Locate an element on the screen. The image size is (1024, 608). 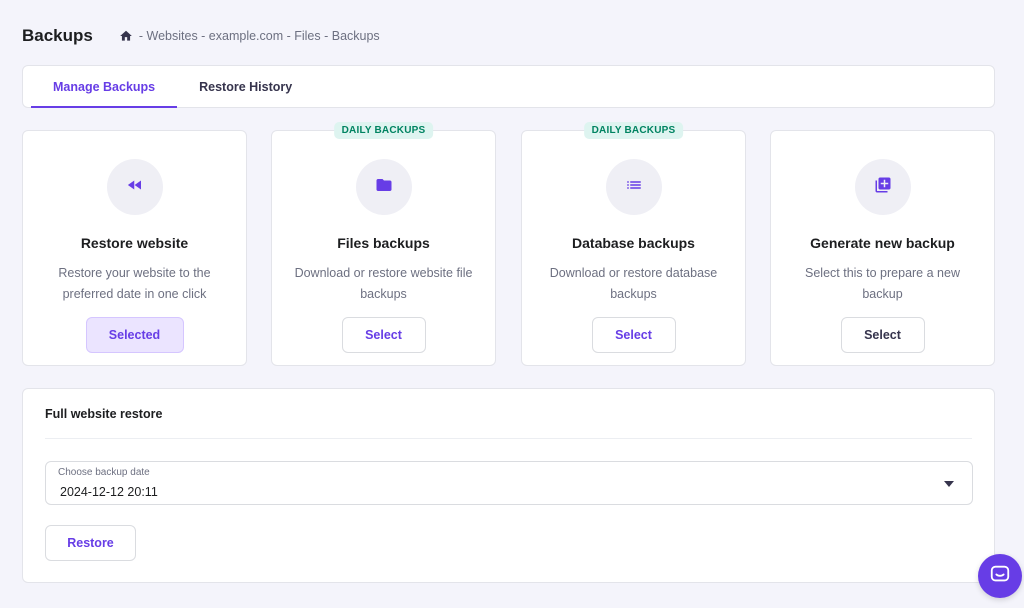
card-title: Generate new backup is located at coordinates (882, 243).